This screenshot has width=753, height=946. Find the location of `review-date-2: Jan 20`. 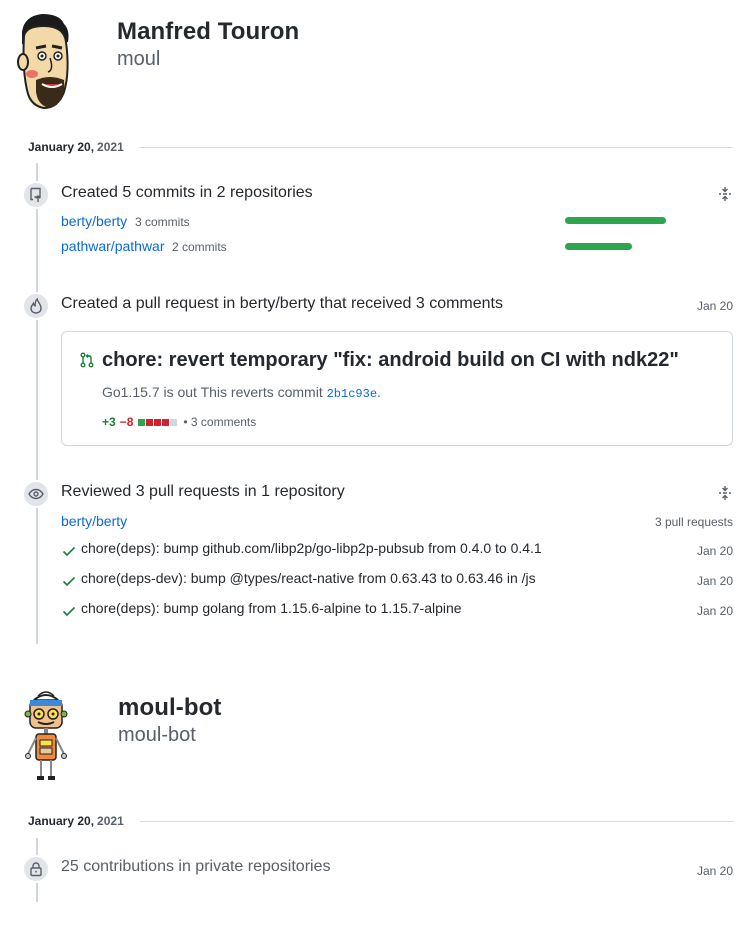

review-date-2: Jan 20 is located at coordinates (714, 611).